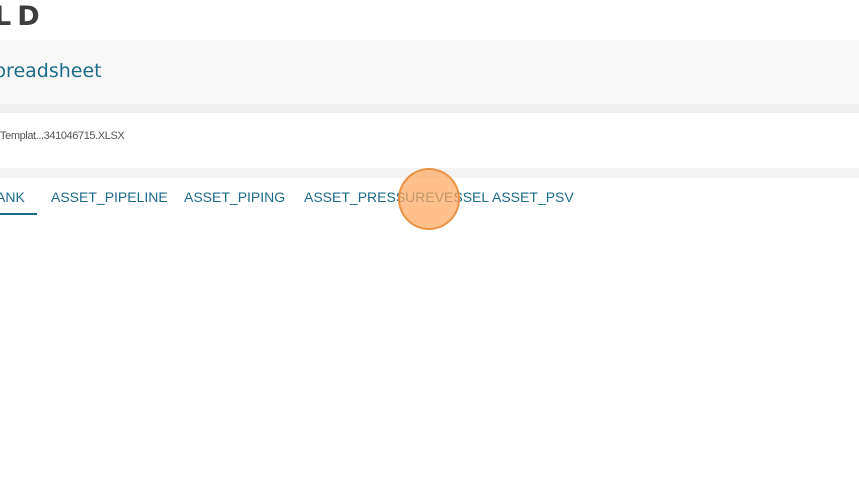 Image resolution: width=859 pixels, height=480 pixels. I want to click on top-bar: LD, so click(429, 20).